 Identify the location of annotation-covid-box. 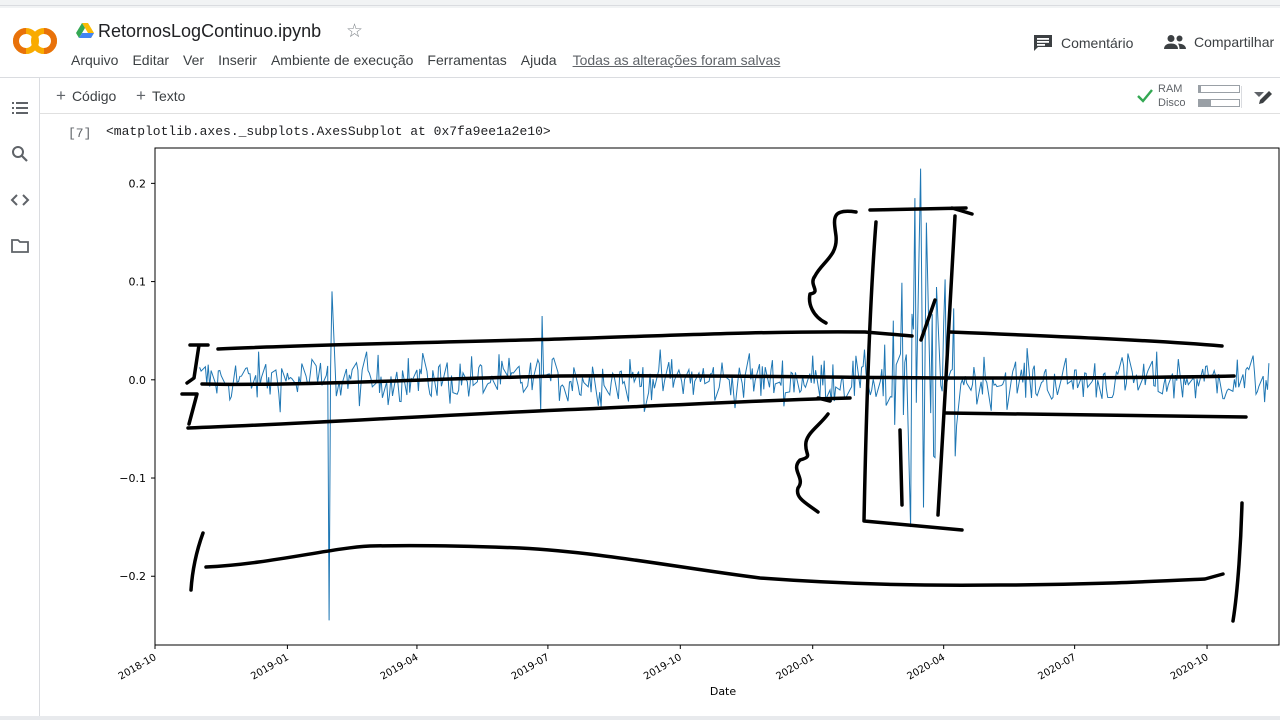
(918, 369).